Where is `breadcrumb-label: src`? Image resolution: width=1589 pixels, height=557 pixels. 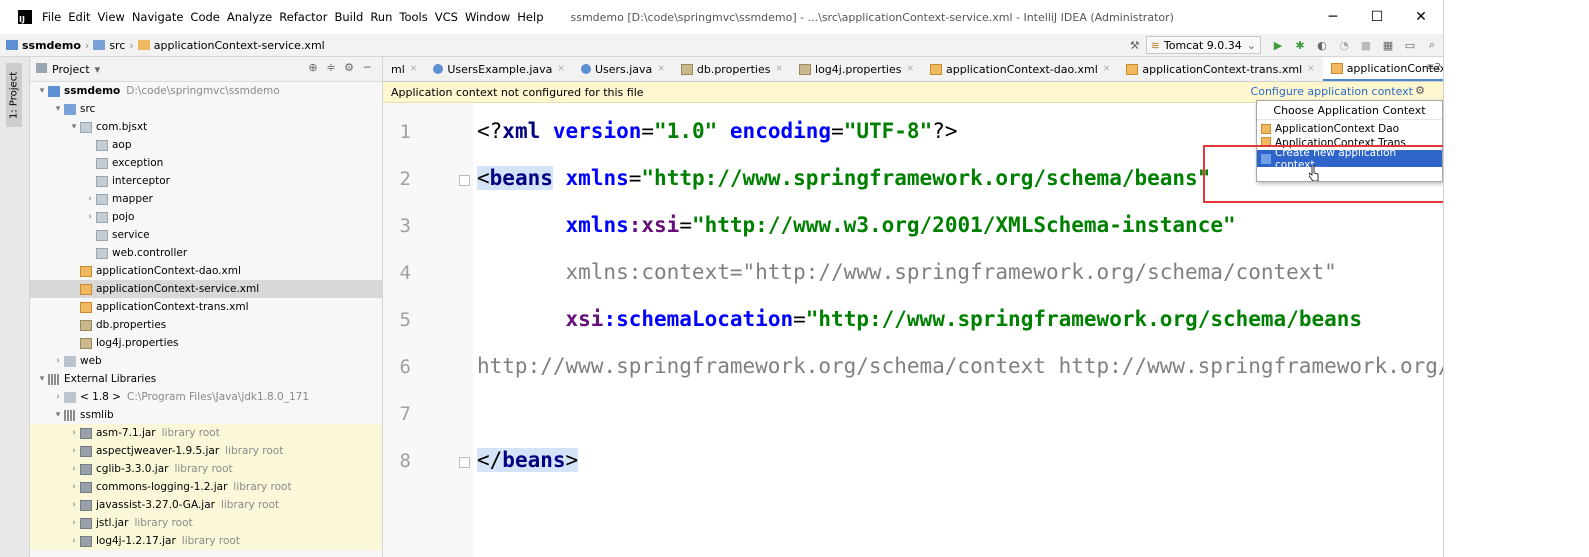 breadcrumb-label: src is located at coordinates (117, 45).